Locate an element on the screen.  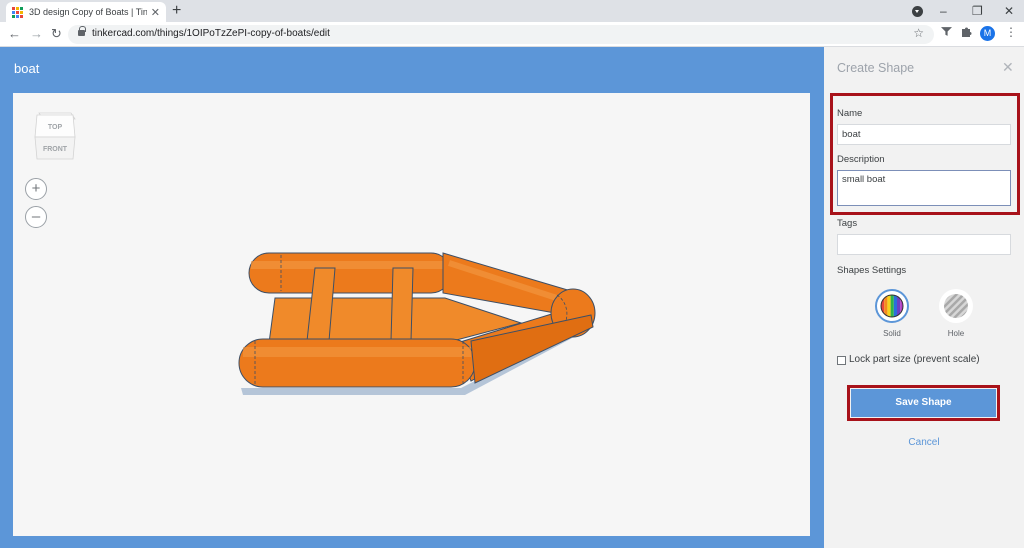
rainbow-solid-icon is located at coordinates (892, 306).